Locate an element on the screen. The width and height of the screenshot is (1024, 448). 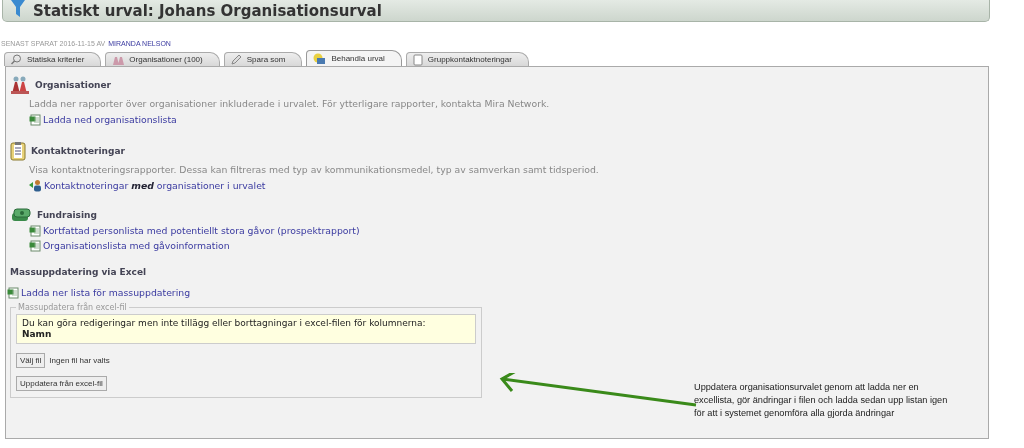
report-link: Ladda ned organisationslista is located at coordinates (103, 119).